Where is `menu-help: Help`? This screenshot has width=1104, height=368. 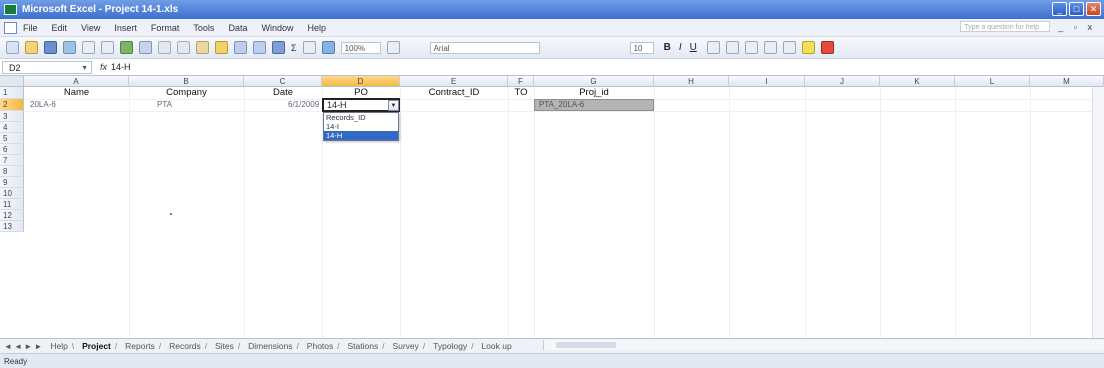
menu-help: Help is located at coordinates (316, 28).